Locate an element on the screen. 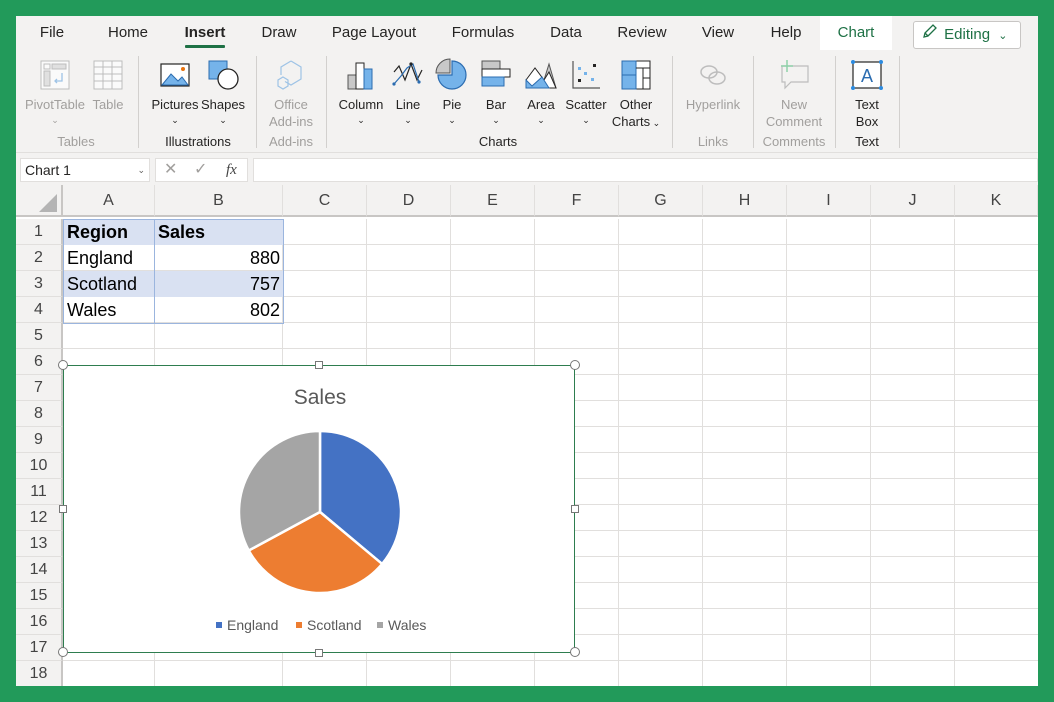 This screenshot has height=702, width=1054. pie-chart-button: Pie ⌄ is located at coordinates (452, 92).